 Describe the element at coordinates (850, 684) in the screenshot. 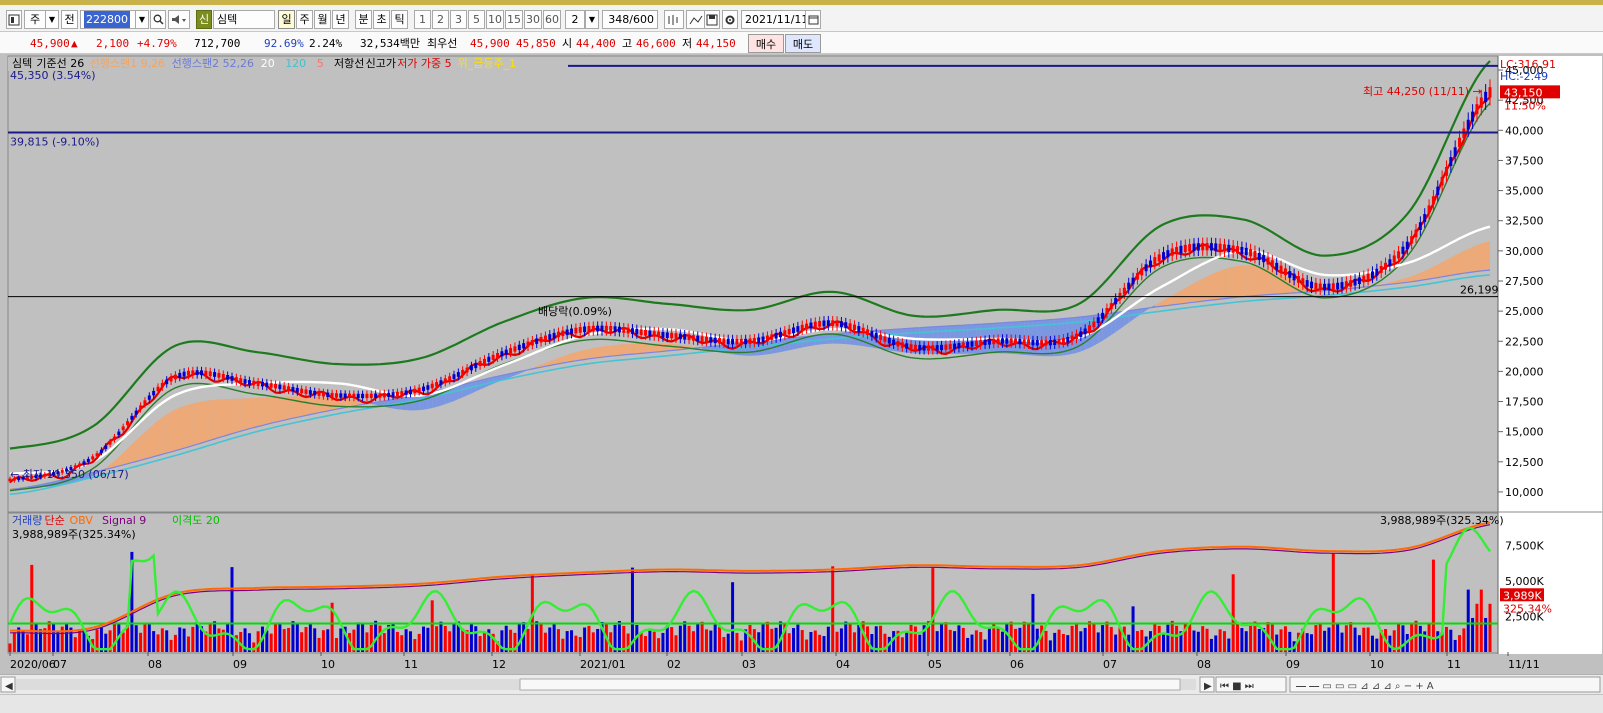

I see `scroll-thumb` at that location.